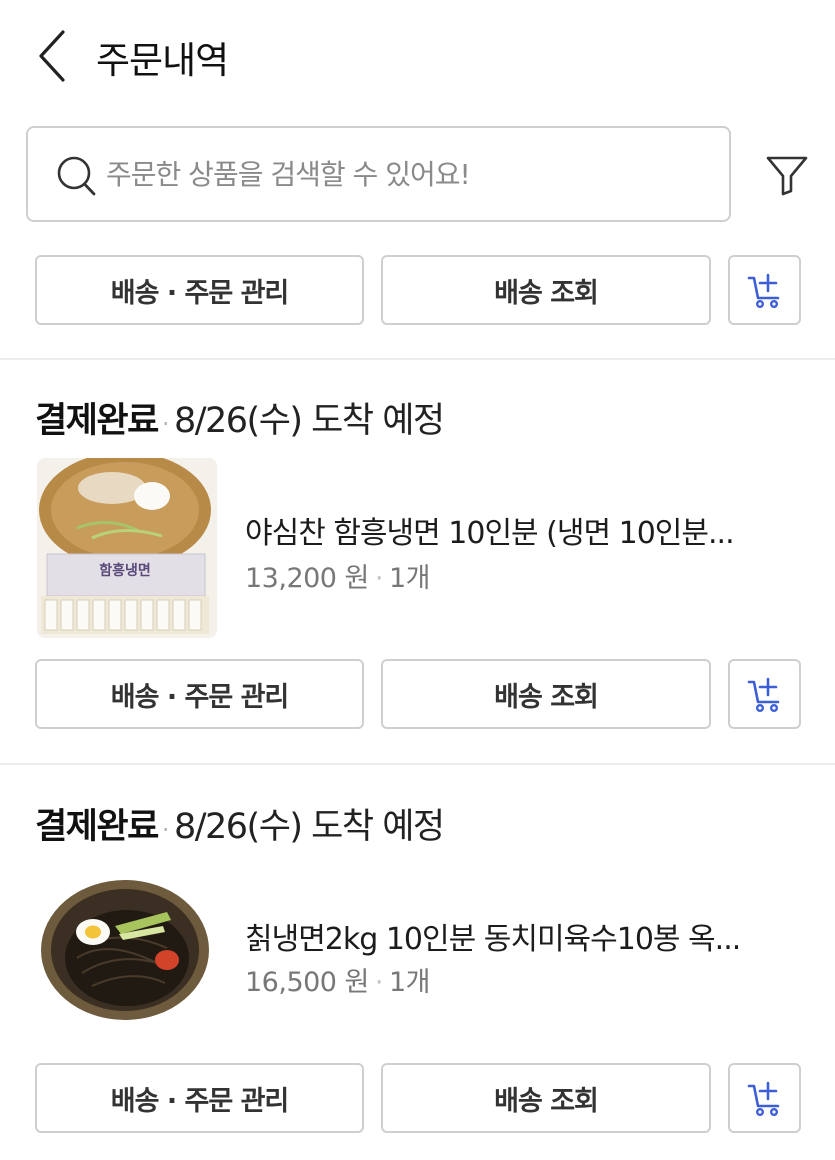  I want to click on naengmyeon-bowl-image, so click(127, 958).